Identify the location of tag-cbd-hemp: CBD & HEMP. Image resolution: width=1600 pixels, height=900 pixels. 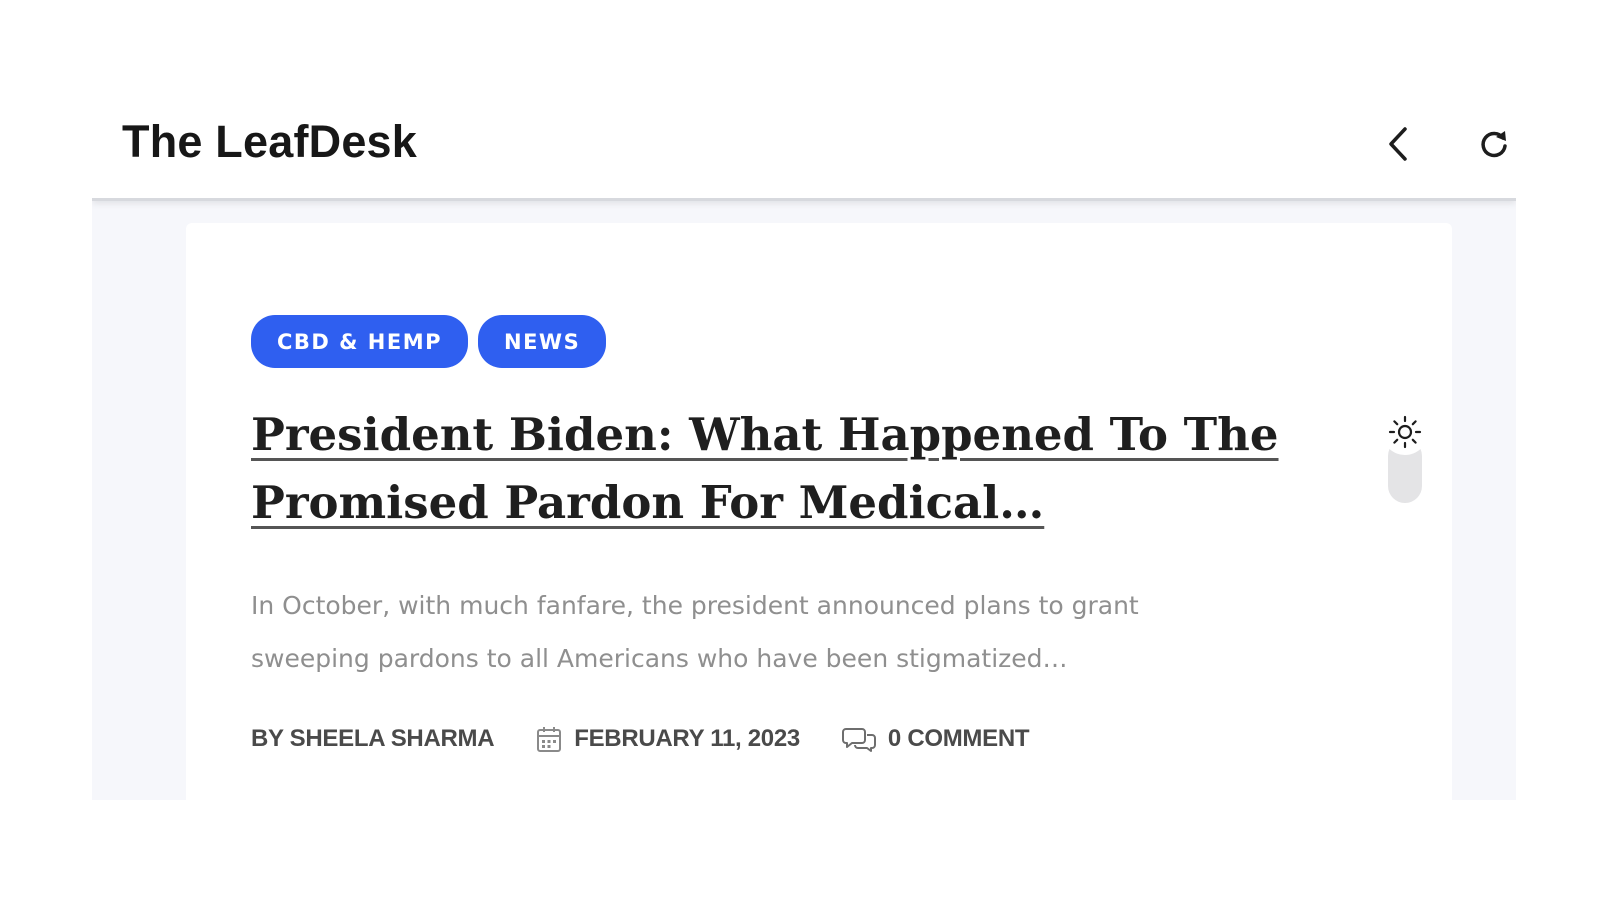
(359, 341).